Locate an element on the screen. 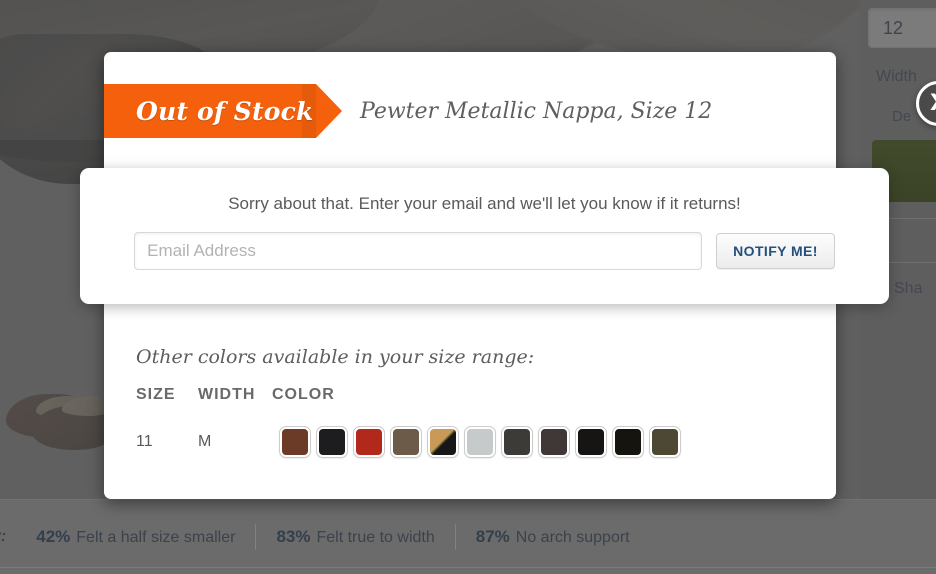  color-swatch-dark-brown-grey is located at coordinates (554, 442).